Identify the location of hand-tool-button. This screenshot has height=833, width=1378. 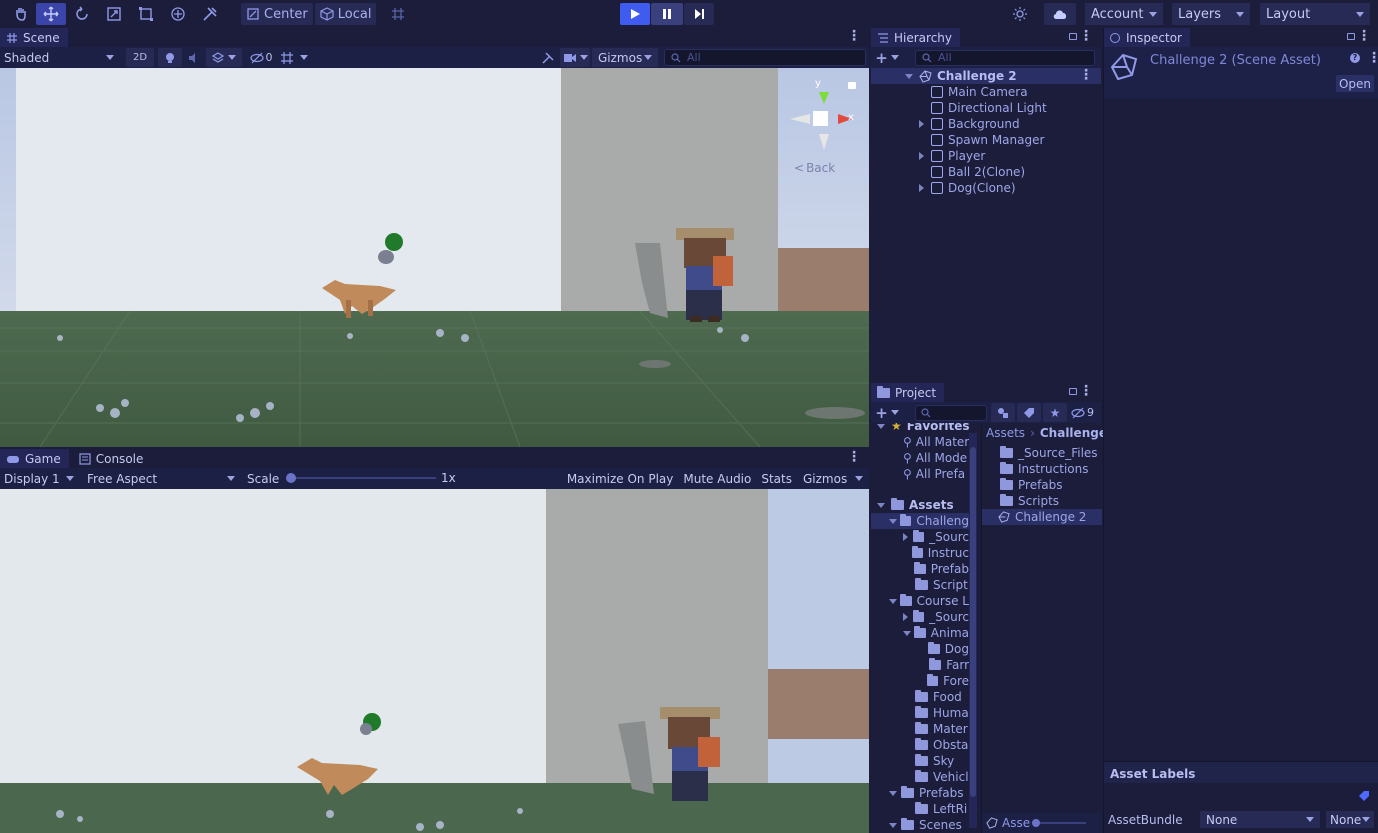
(21, 14).